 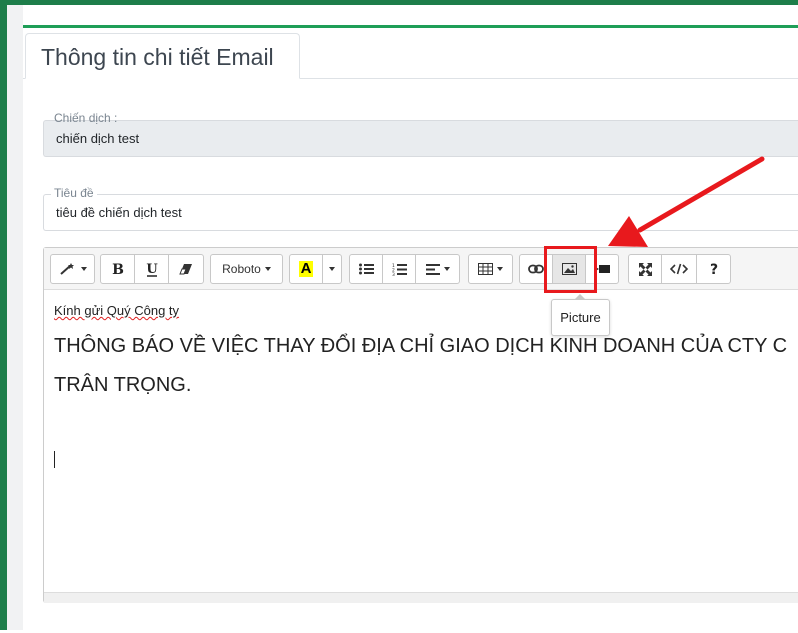 I want to click on subject-label: Tiêu đề, so click(x=74, y=193).